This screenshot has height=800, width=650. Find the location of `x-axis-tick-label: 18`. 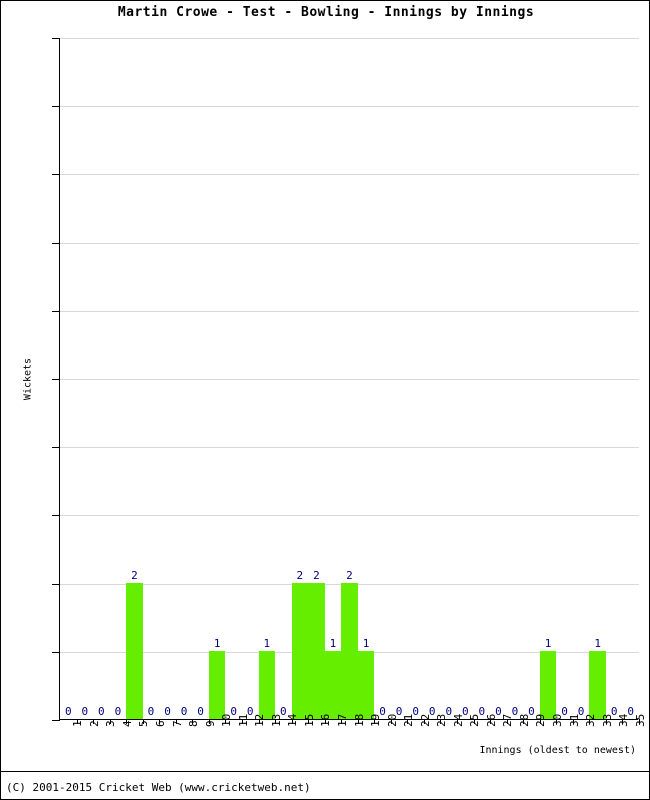

x-axis-tick-label: 18 is located at coordinates (359, 720).